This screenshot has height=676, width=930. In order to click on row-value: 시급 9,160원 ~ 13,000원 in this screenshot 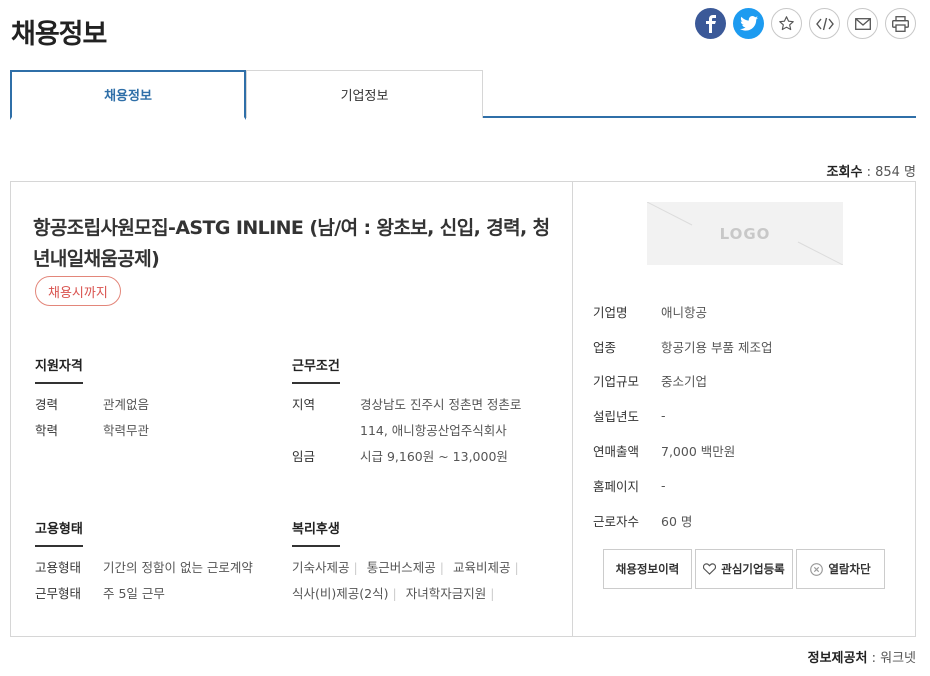, I will do `click(434, 456)`.